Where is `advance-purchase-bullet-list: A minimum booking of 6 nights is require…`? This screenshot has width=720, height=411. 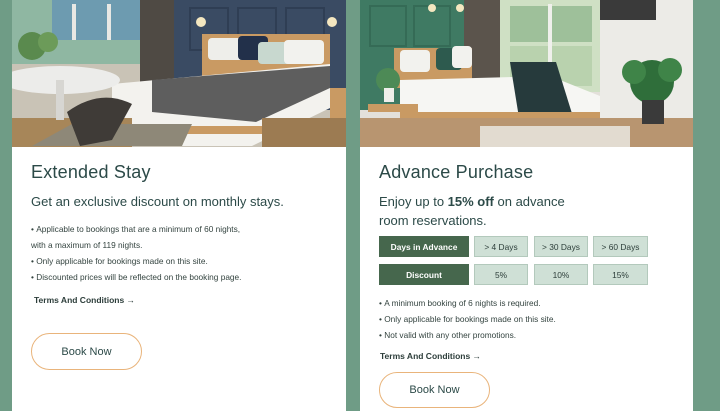 advance-purchase-bullet-list: A minimum booking of 6 nights is require… is located at coordinates (467, 319).